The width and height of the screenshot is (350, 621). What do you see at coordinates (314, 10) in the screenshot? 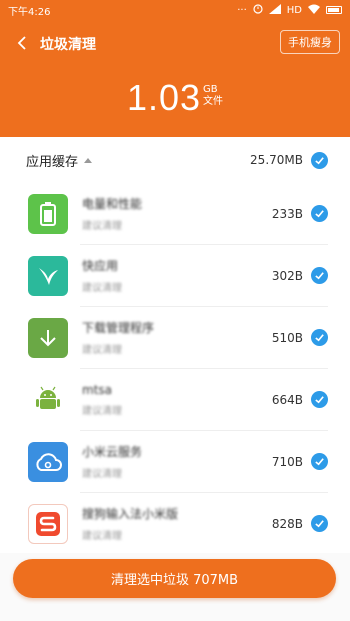
I see `wifi-icon` at bounding box center [314, 10].